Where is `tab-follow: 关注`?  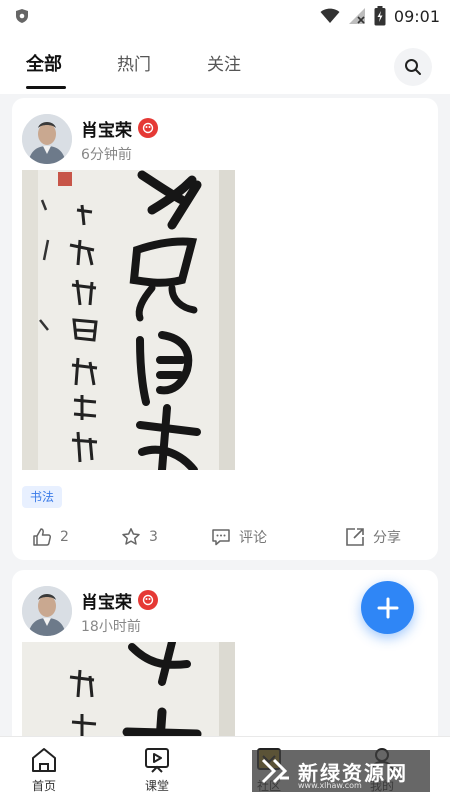 tab-follow: 关注 is located at coordinates (224, 62).